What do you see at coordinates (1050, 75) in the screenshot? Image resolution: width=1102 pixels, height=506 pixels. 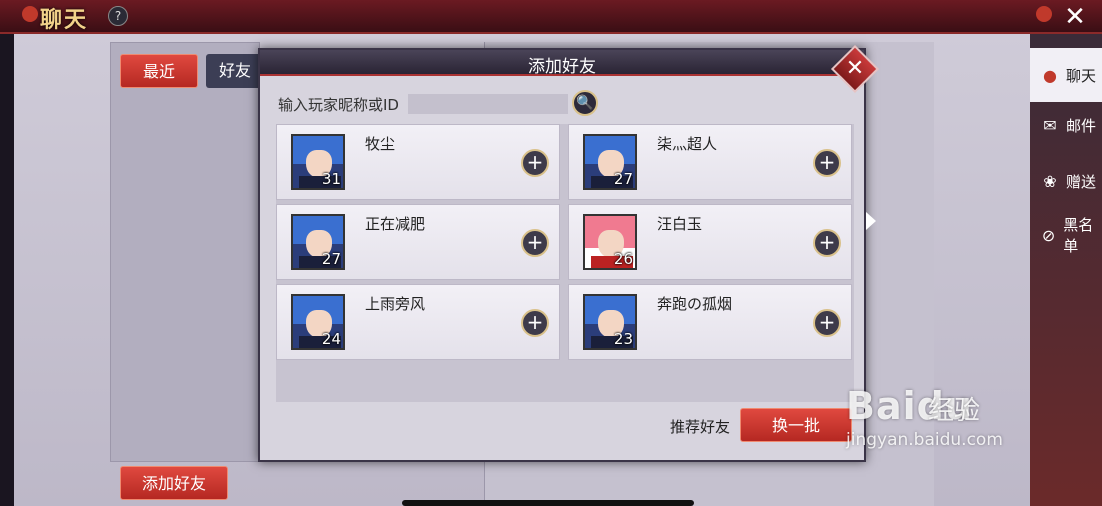 I see `chat-bubble-icon: ●` at bounding box center [1050, 75].